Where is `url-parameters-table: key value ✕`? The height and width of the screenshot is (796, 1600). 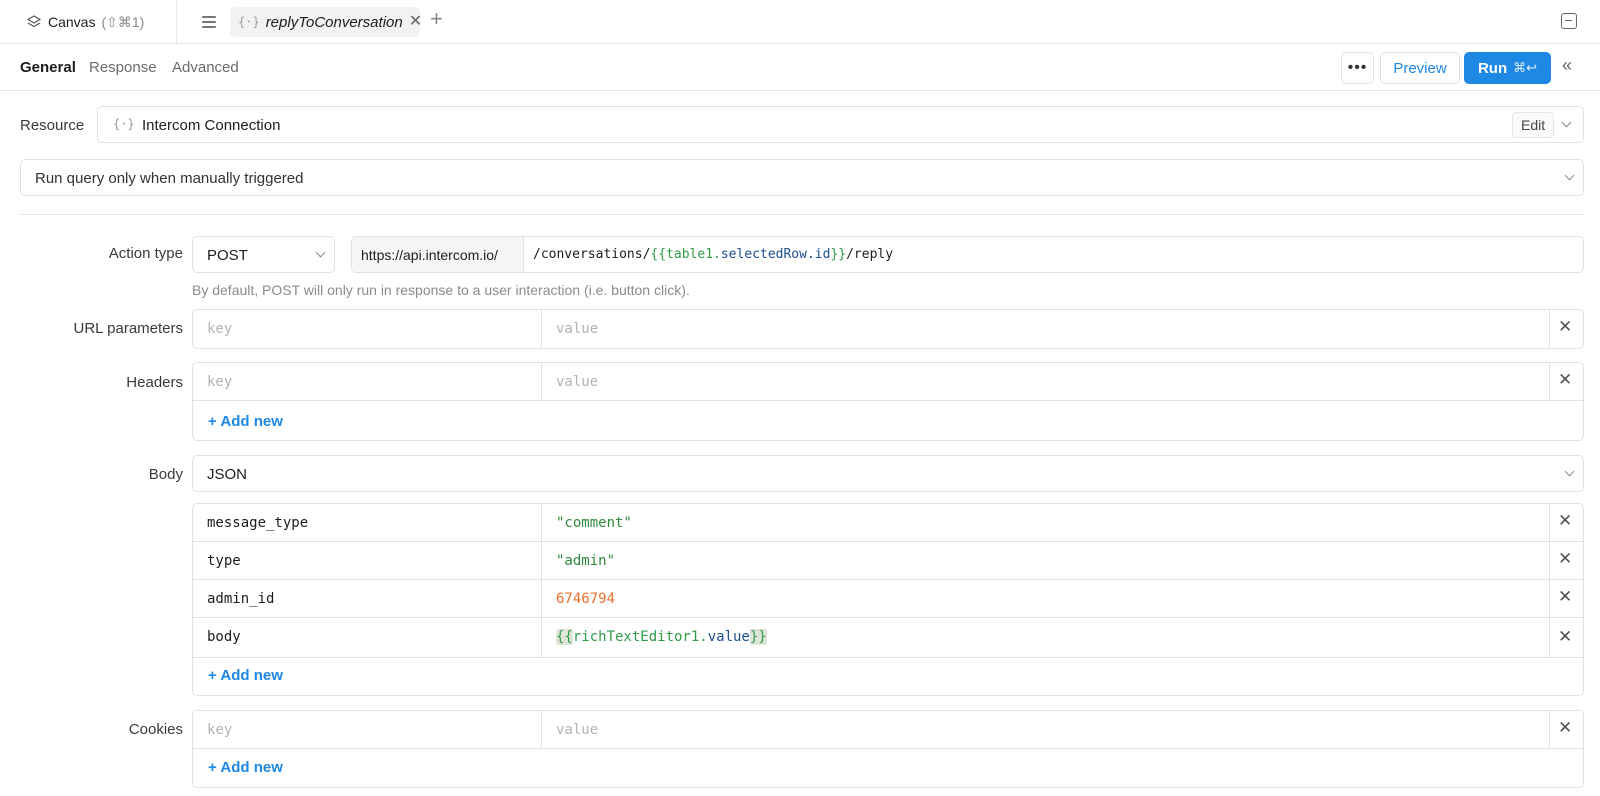 url-parameters-table: key value ✕ is located at coordinates (888, 329).